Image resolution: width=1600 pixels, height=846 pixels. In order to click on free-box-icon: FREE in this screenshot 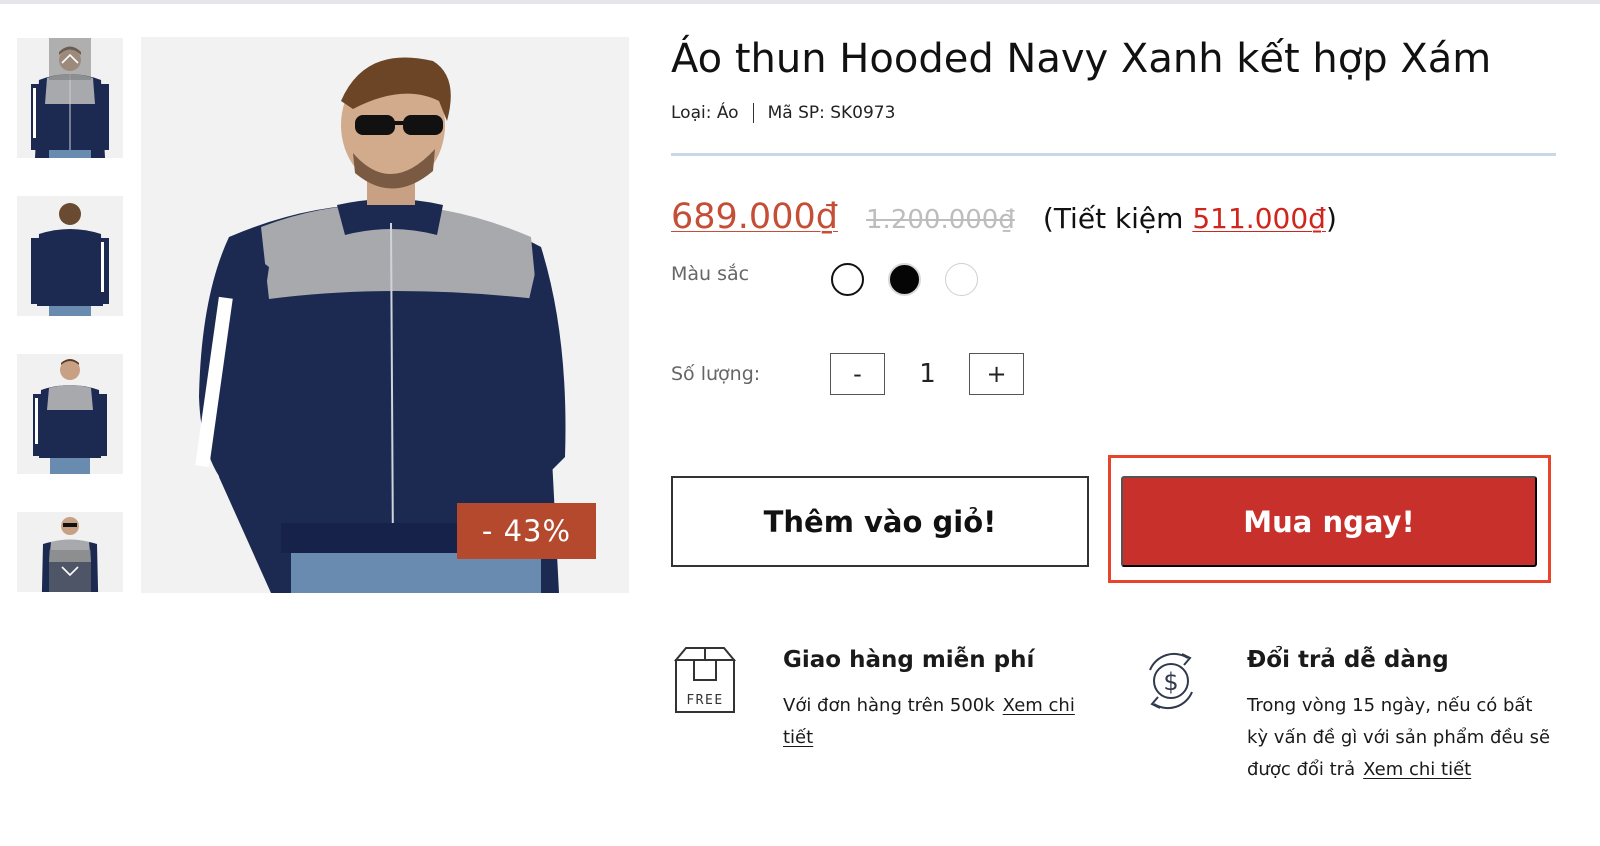, I will do `click(705, 680)`.